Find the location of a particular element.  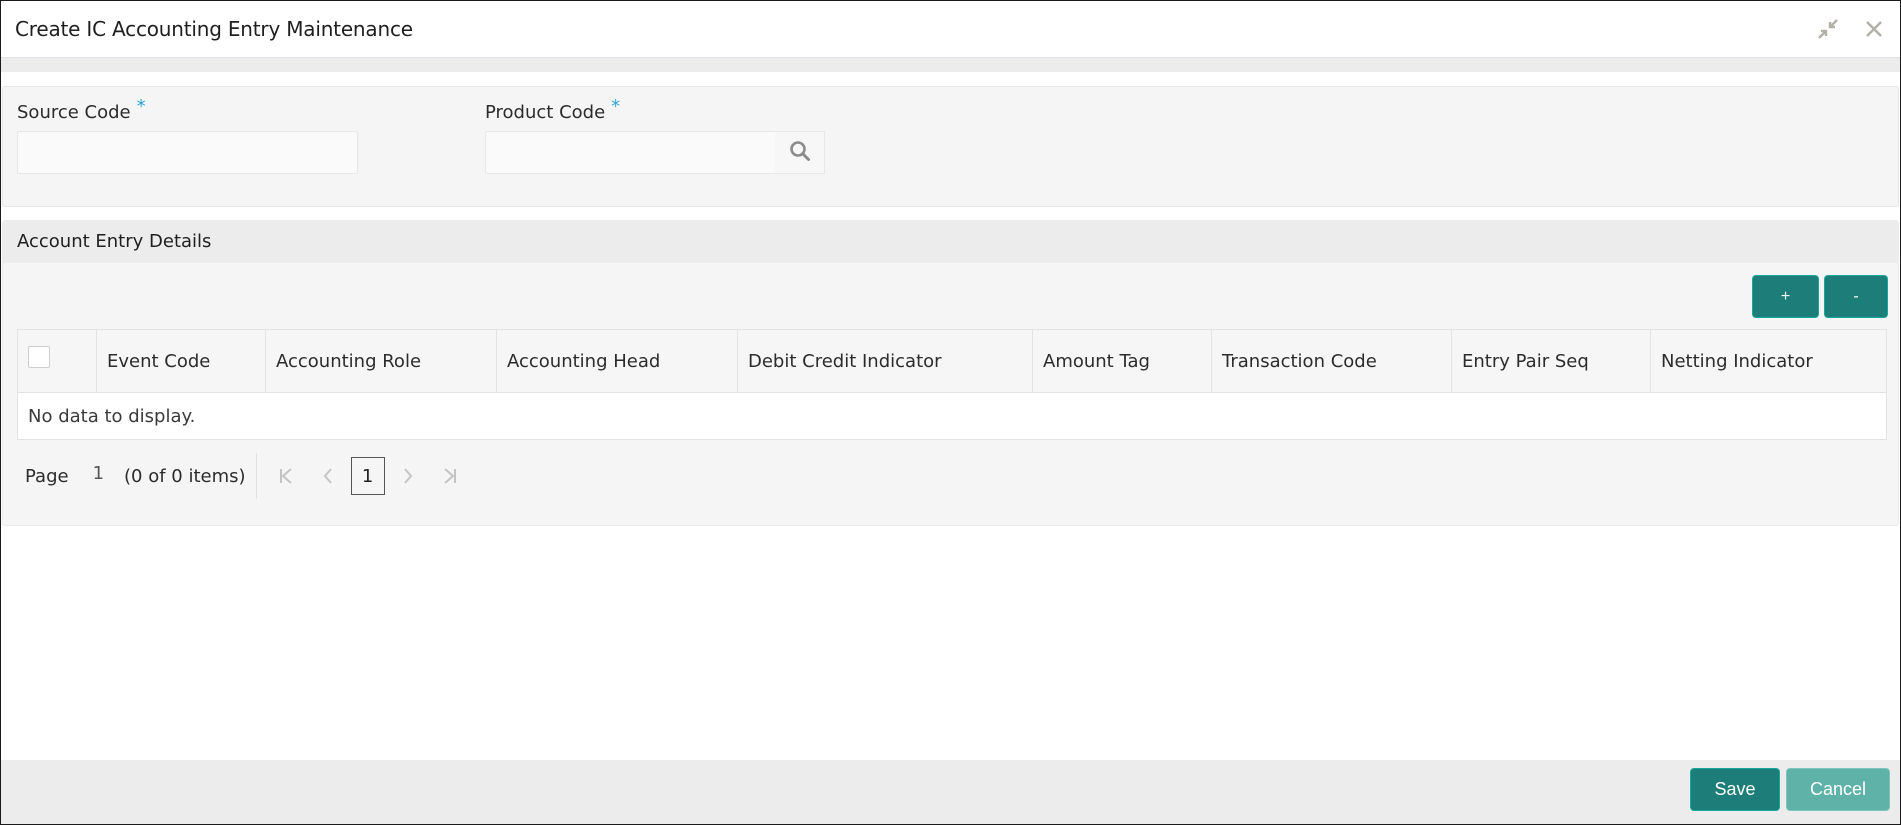

select-all-cell is located at coordinates (57, 361).